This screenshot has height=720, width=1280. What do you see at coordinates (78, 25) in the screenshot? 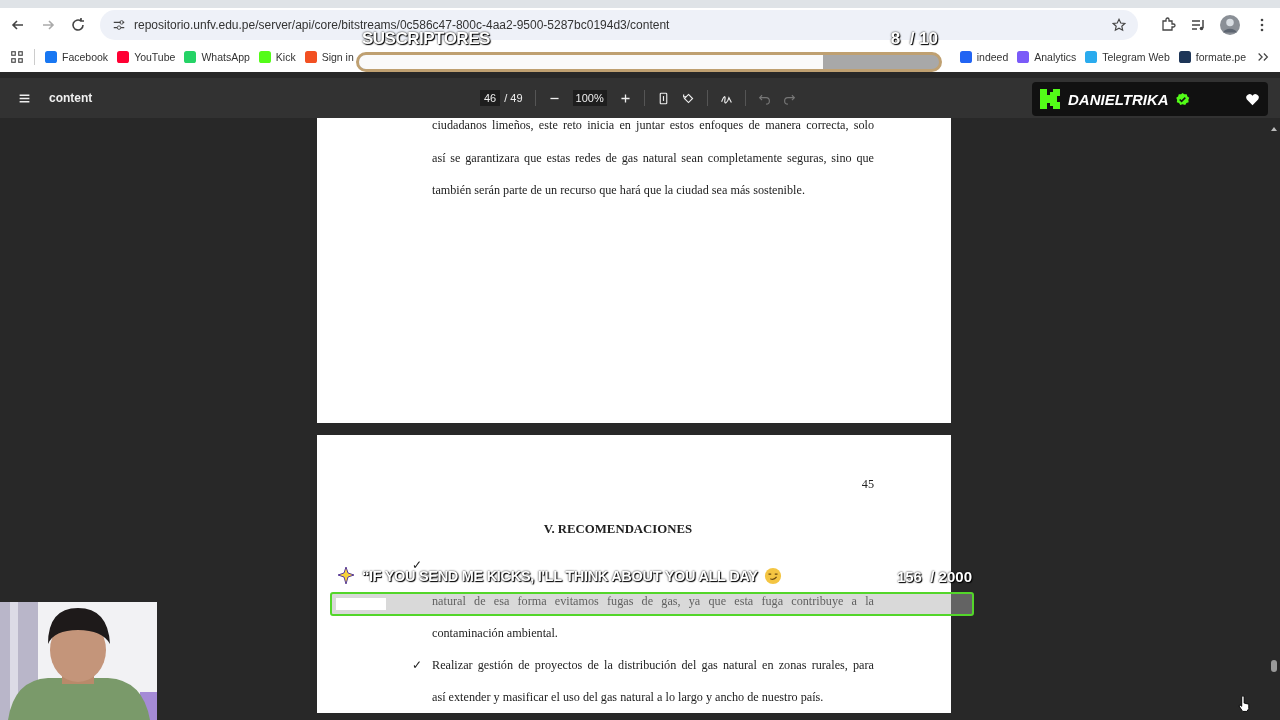
I see `reload-icon` at bounding box center [78, 25].